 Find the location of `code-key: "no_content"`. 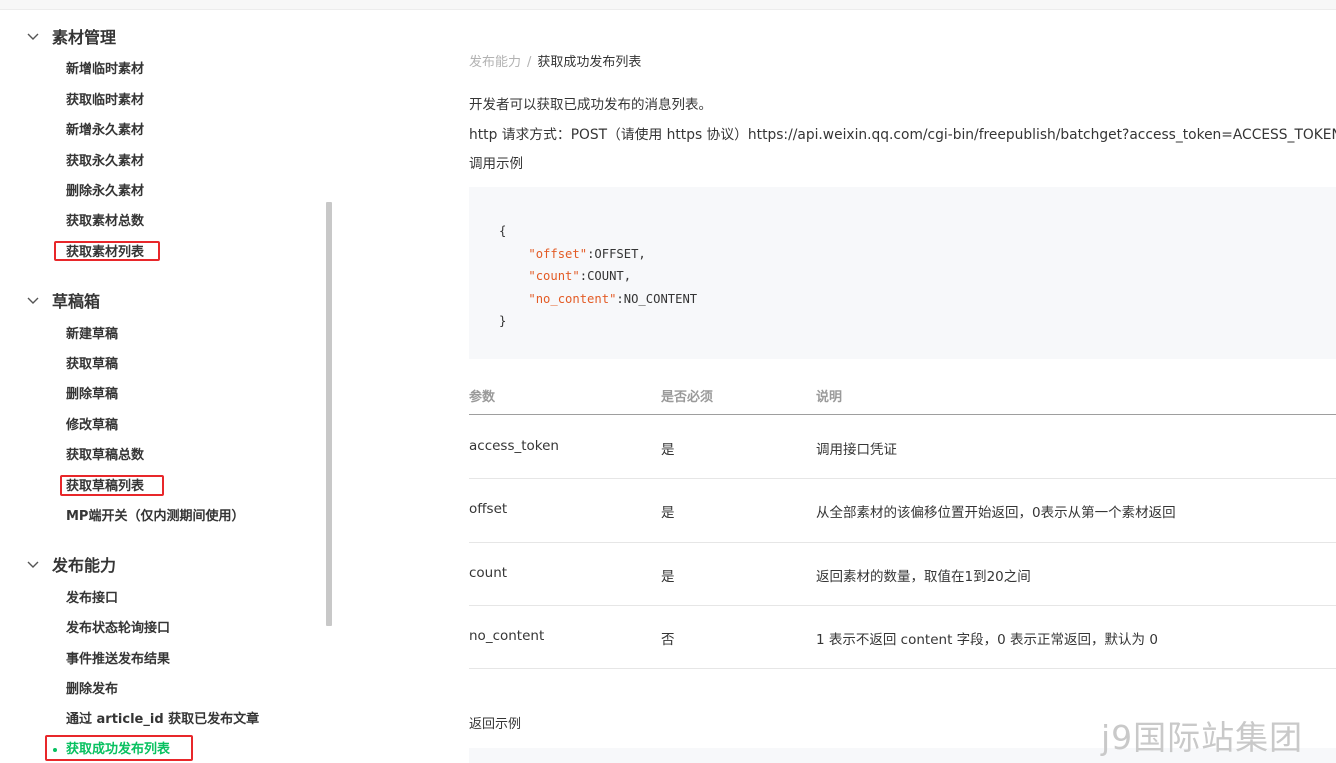

code-key: "no_content" is located at coordinates (572, 298).